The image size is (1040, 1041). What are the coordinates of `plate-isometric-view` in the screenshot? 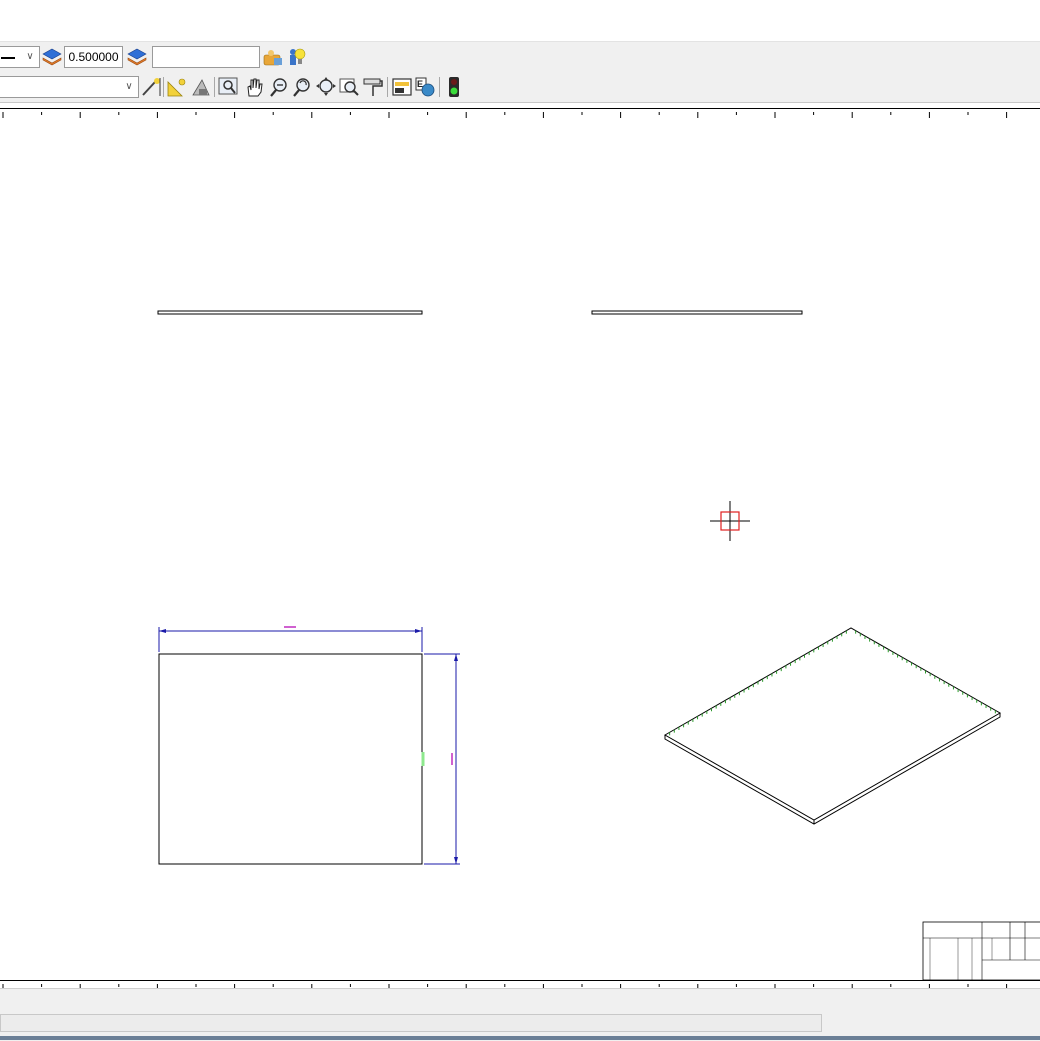 It's located at (832, 726).